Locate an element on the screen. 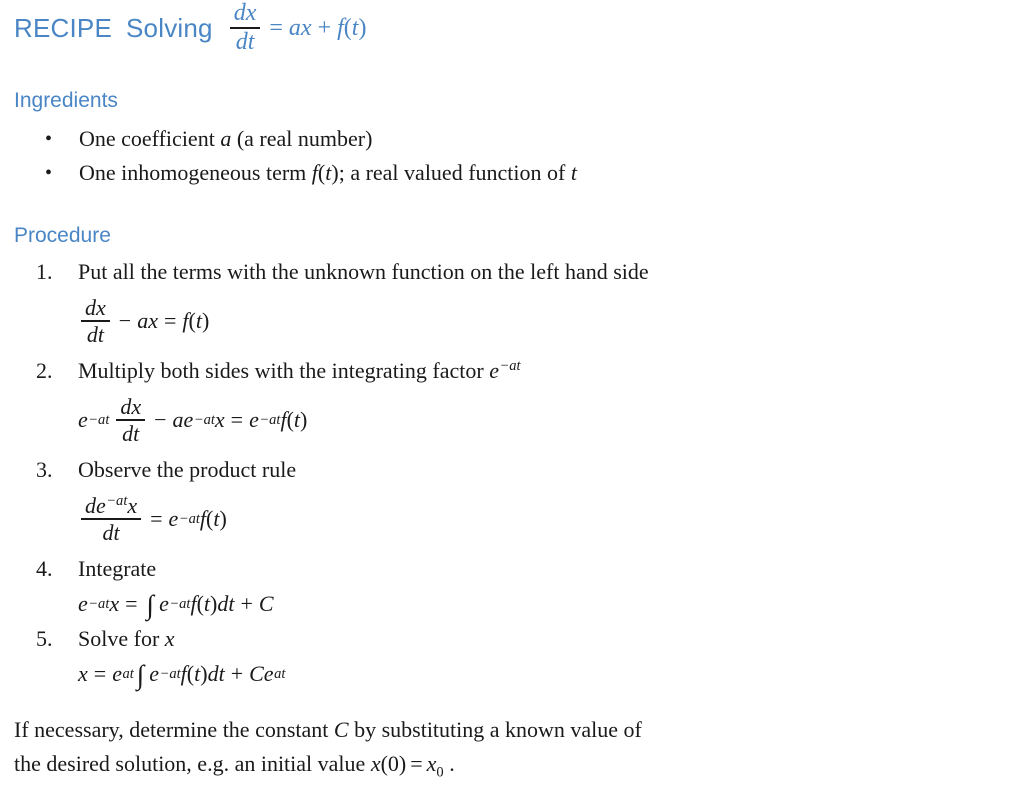  step-3-open-paren: ( is located at coordinates (210, 518).